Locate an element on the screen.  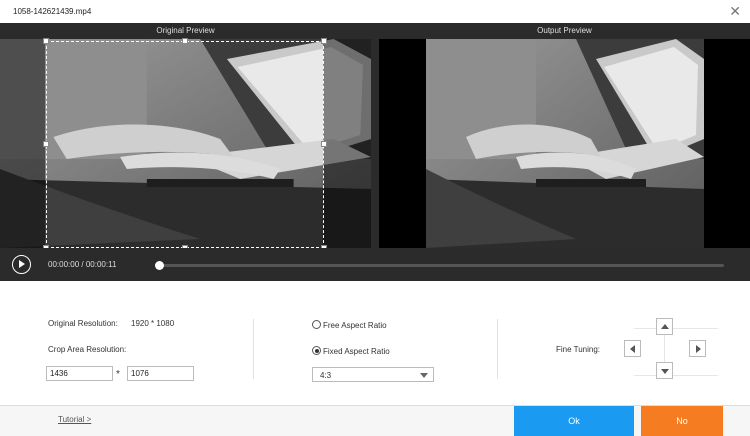
no-button: No is located at coordinates (682, 421).